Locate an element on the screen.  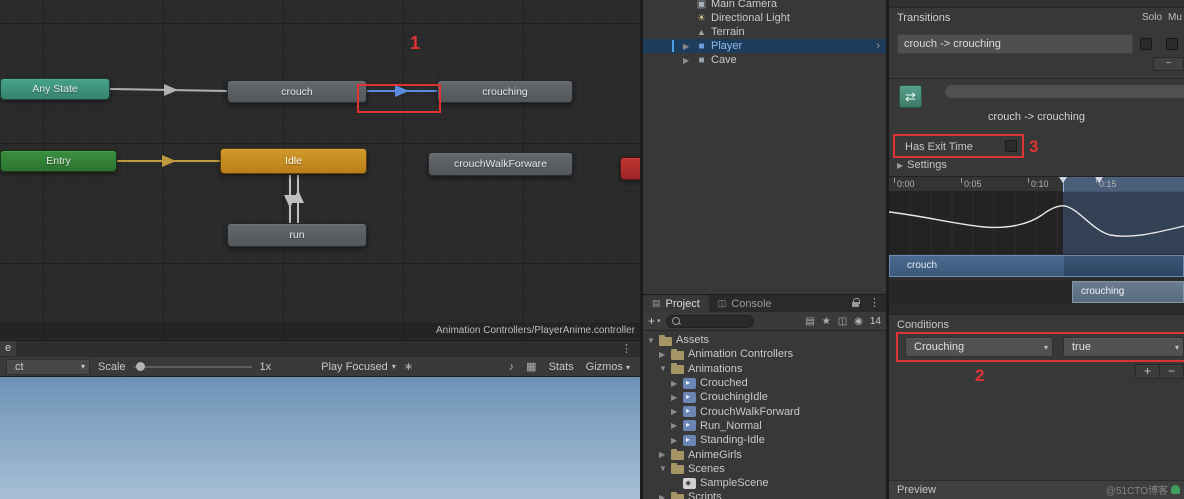
add-condition-button: + is located at coordinates (1148, 371).